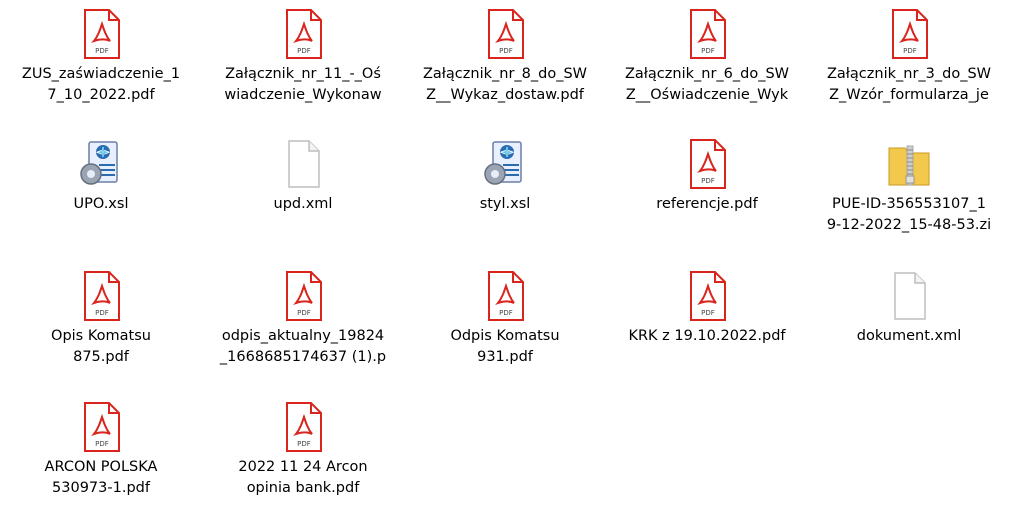 Image resolution: width=1024 pixels, height=527 pixels. What do you see at coordinates (303, 204) in the screenshot?
I see `file-name-line1: upd.xml` at bounding box center [303, 204].